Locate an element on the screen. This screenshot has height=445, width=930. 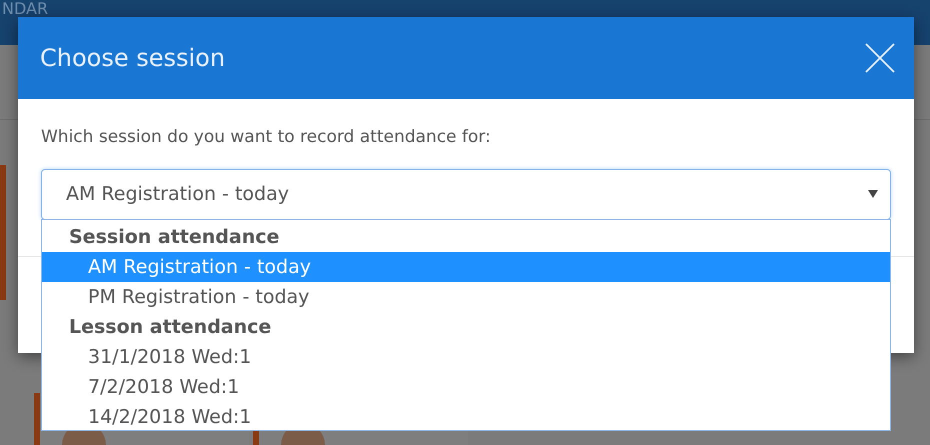
group-label: Session attendance is located at coordinates (174, 237).